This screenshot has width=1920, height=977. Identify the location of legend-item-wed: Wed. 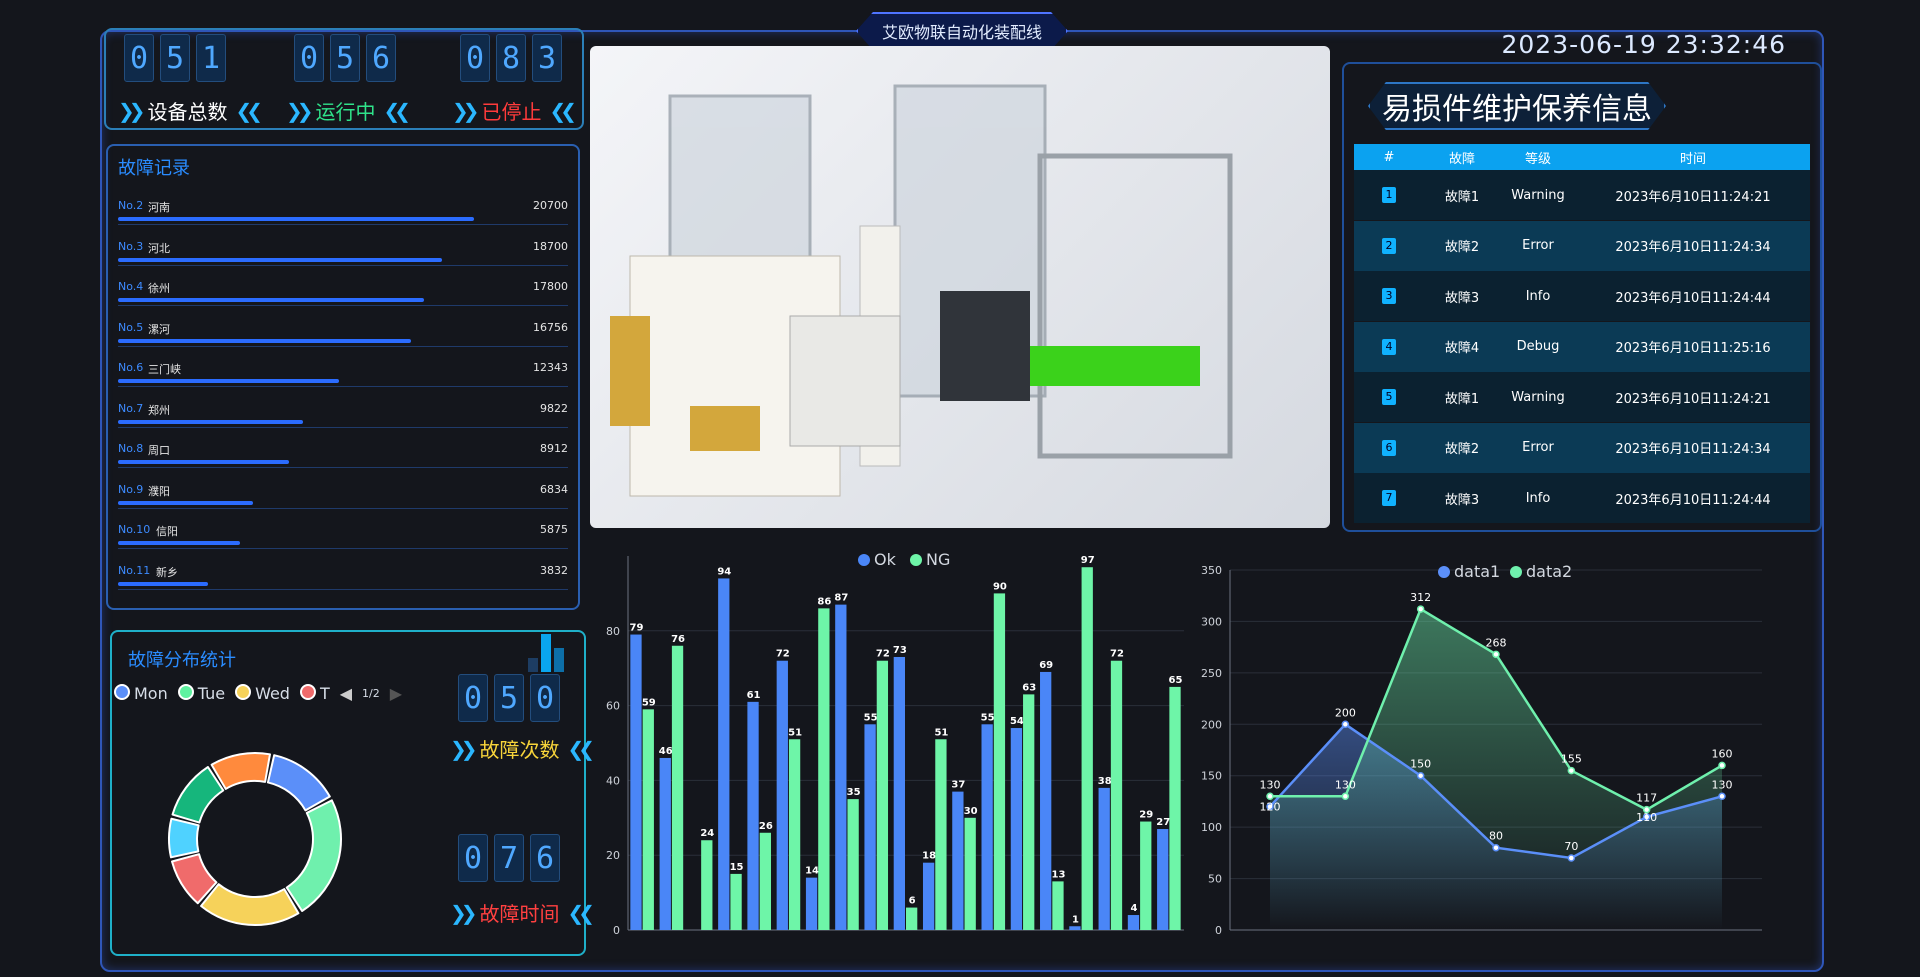
(262, 693).